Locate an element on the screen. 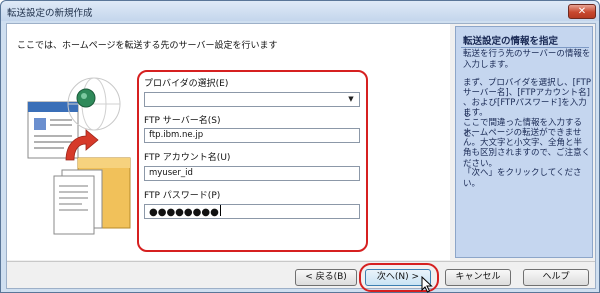 The width and height of the screenshot is (600, 293). window-title: 転送設定の新規作成 is located at coordinates (50, 13).